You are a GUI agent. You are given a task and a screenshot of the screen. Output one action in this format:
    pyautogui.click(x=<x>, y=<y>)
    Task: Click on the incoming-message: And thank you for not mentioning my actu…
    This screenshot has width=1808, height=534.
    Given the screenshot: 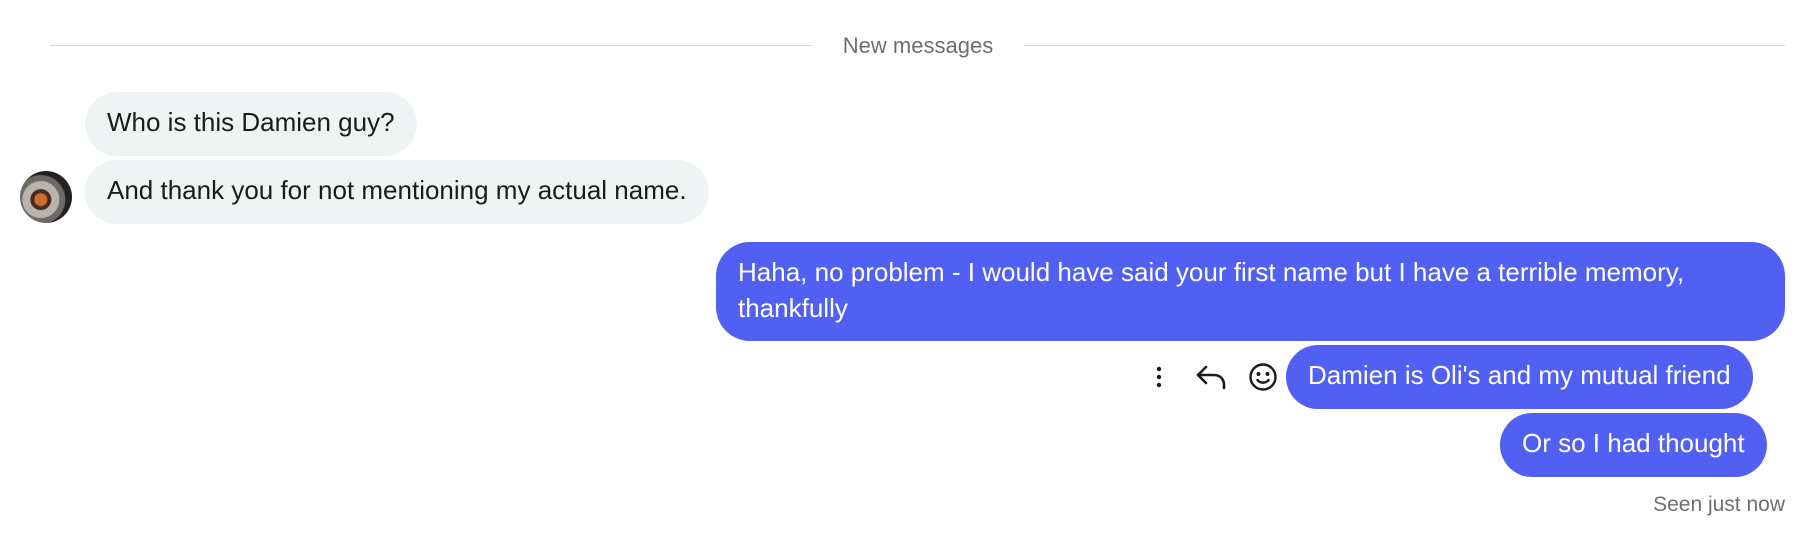 What is the action you would take?
    pyautogui.click(x=397, y=192)
    